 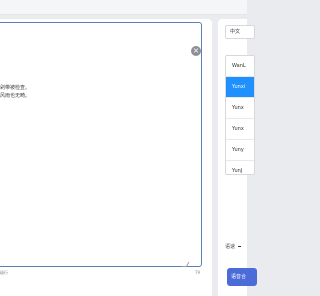 I want to click on voice-list-item: YunJ, so click(x=240, y=167).